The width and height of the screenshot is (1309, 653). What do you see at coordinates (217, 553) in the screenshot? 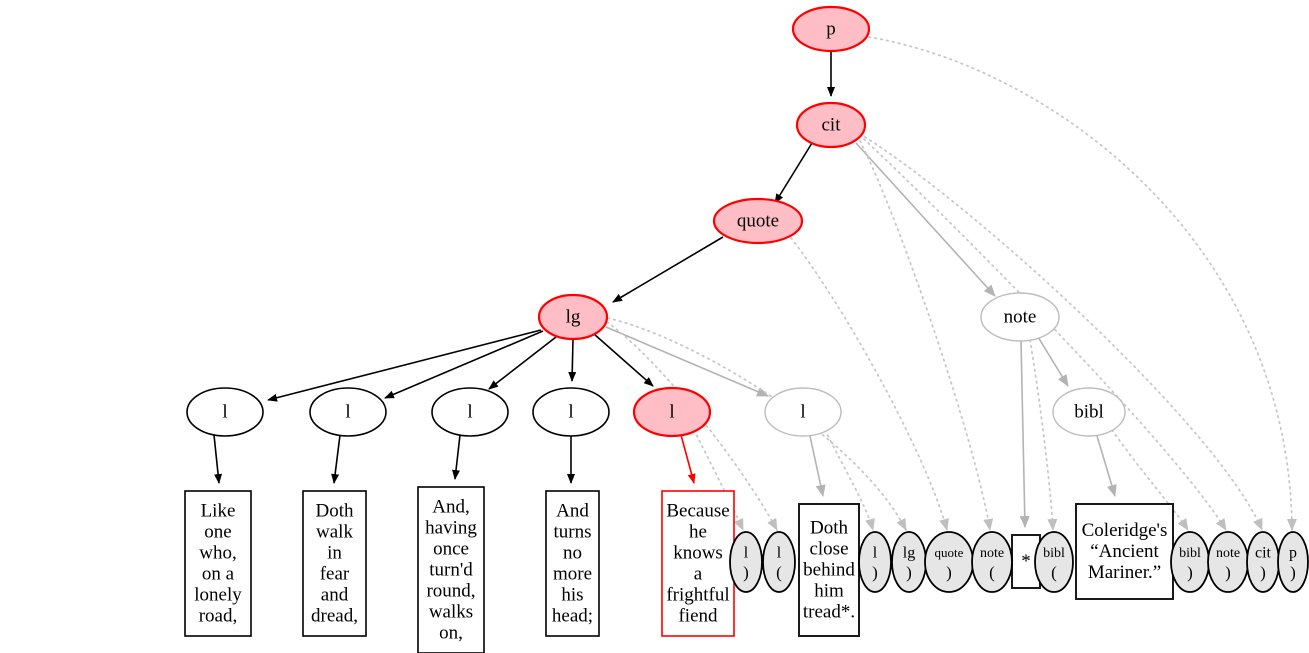
I see `text-box-line: who,` at bounding box center [217, 553].